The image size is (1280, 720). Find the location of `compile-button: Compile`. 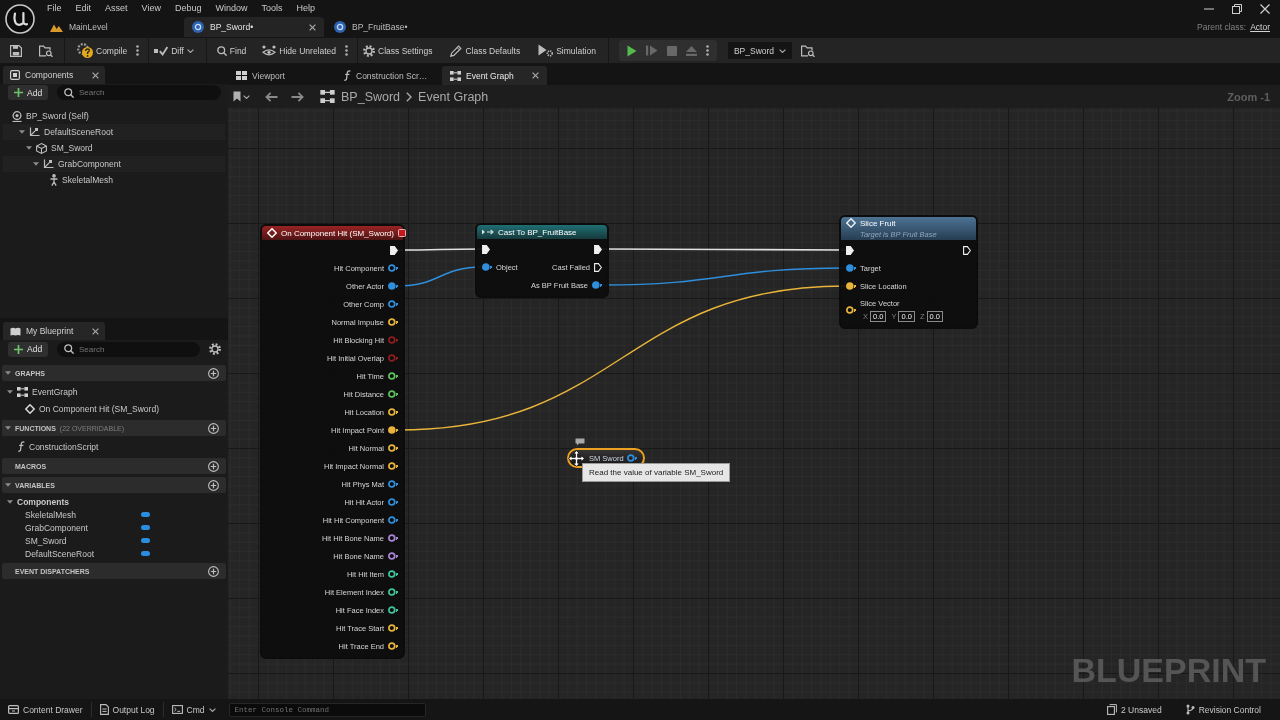

compile-button: Compile is located at coordinates (102, 50).